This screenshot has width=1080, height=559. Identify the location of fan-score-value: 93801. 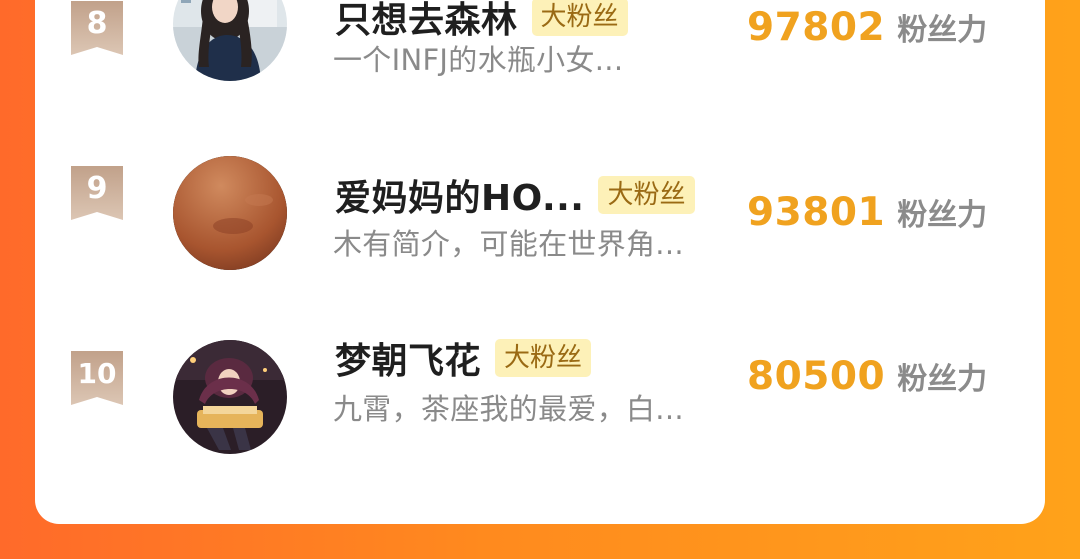
(816, 212).